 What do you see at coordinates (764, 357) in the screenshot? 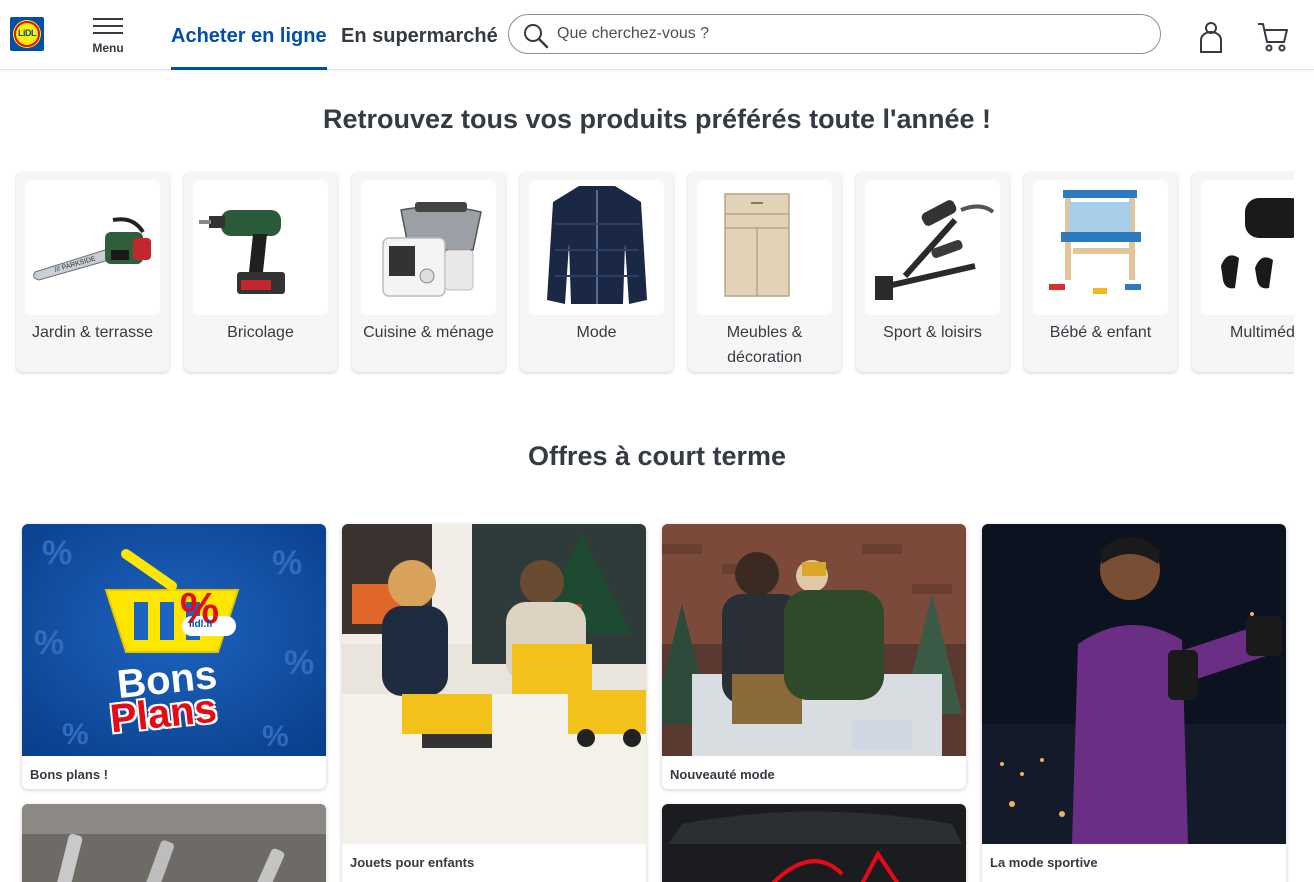
I see `category-label-line2: décoration` at bounding box center [764, 357].